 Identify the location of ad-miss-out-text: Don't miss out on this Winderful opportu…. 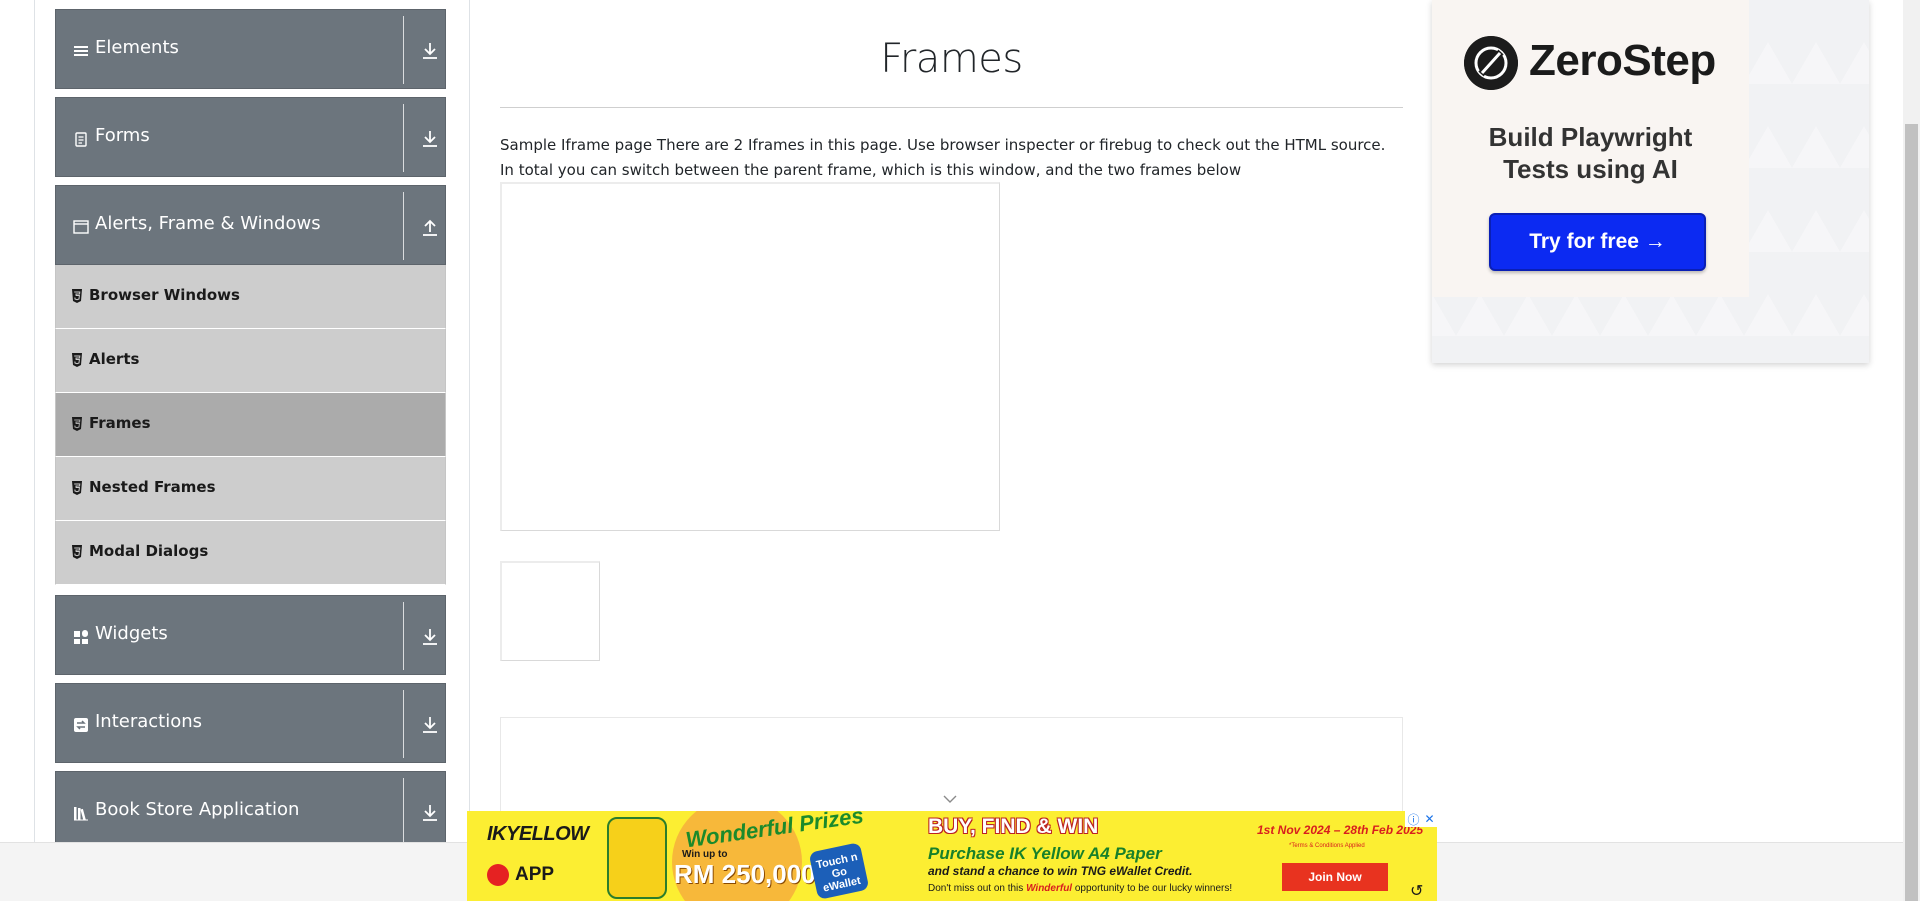
(1080, 888).